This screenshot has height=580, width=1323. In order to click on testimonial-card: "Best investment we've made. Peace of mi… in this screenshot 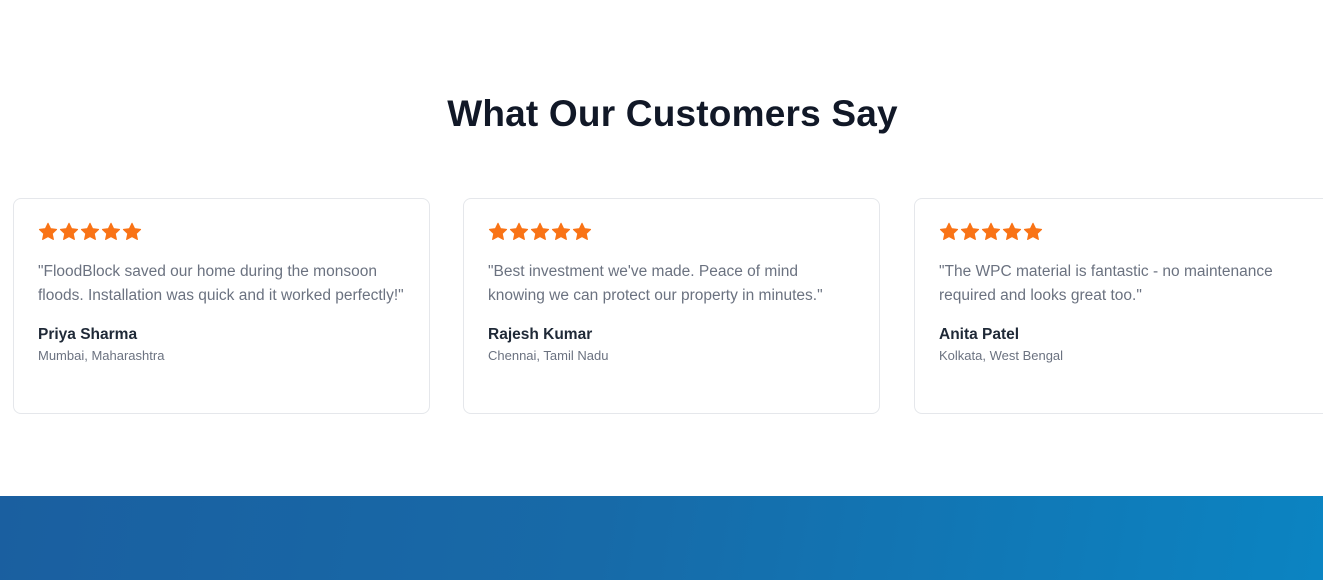, I will do `click(671, 306)`.